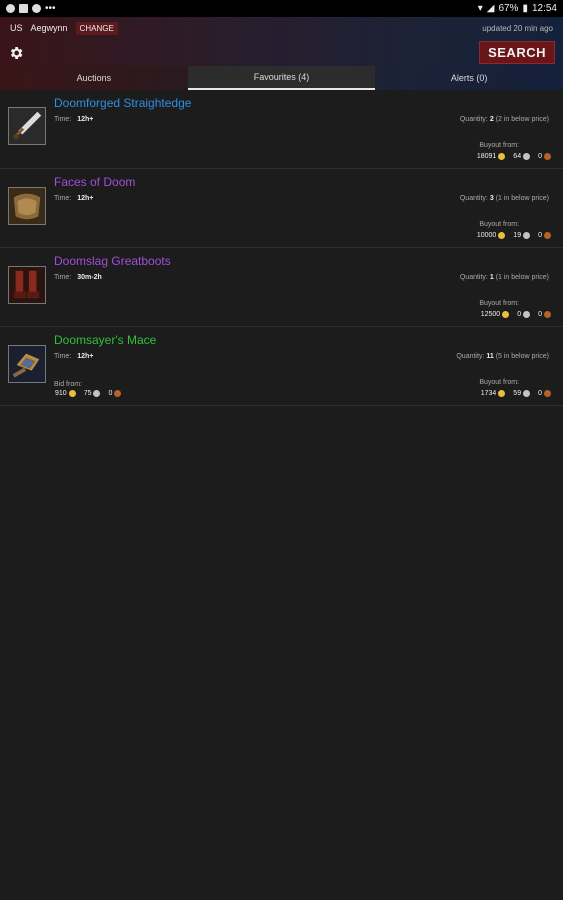  Describe the element at coordinates (88, 393) in the screenshot. I see `bid-price: 910 75 0` at that location.